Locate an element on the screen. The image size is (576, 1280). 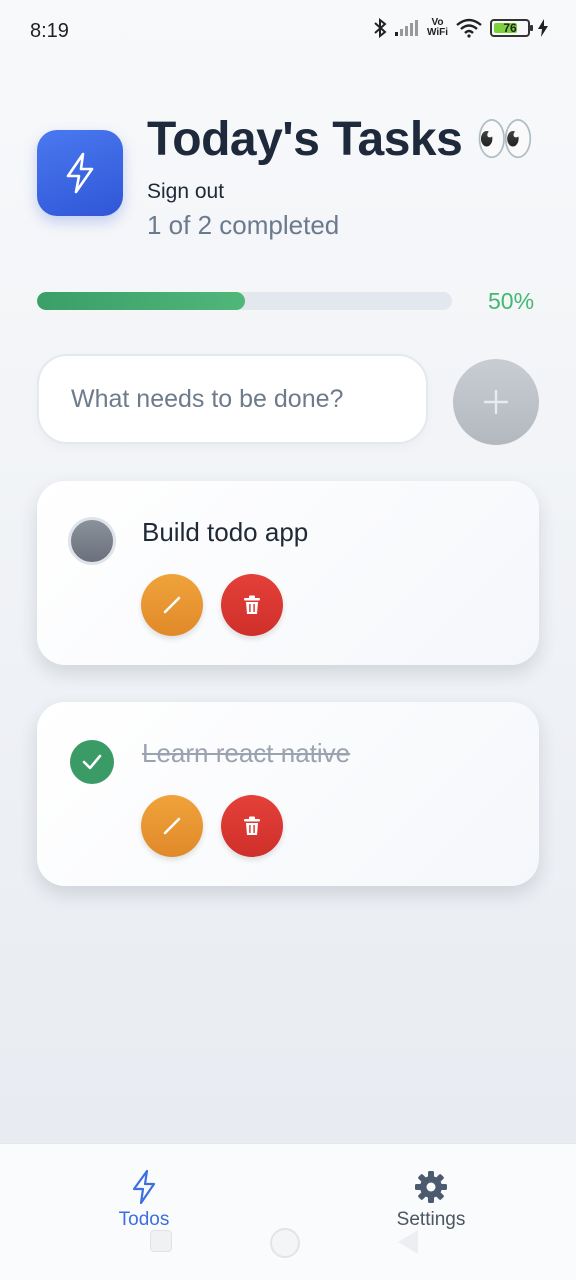
status-icons: Vo WiFi 76 is located at coordinates (460, 28).